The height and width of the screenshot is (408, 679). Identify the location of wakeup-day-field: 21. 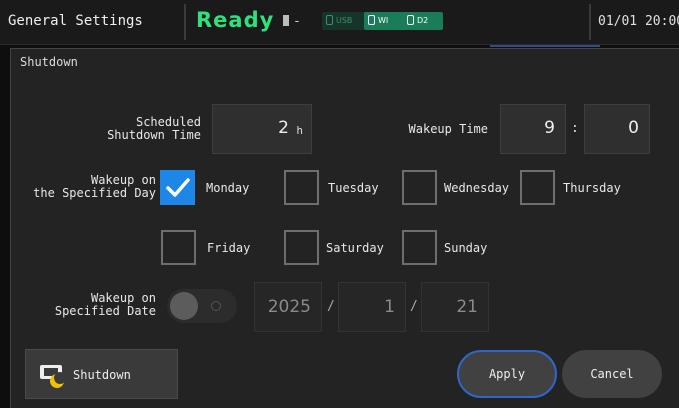
(455, 307).